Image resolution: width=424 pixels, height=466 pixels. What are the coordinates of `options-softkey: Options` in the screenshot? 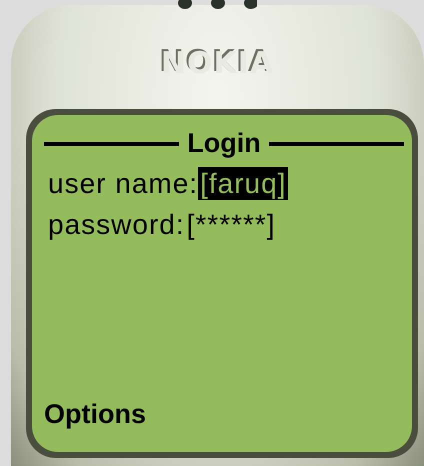 It's located at (224, 415).